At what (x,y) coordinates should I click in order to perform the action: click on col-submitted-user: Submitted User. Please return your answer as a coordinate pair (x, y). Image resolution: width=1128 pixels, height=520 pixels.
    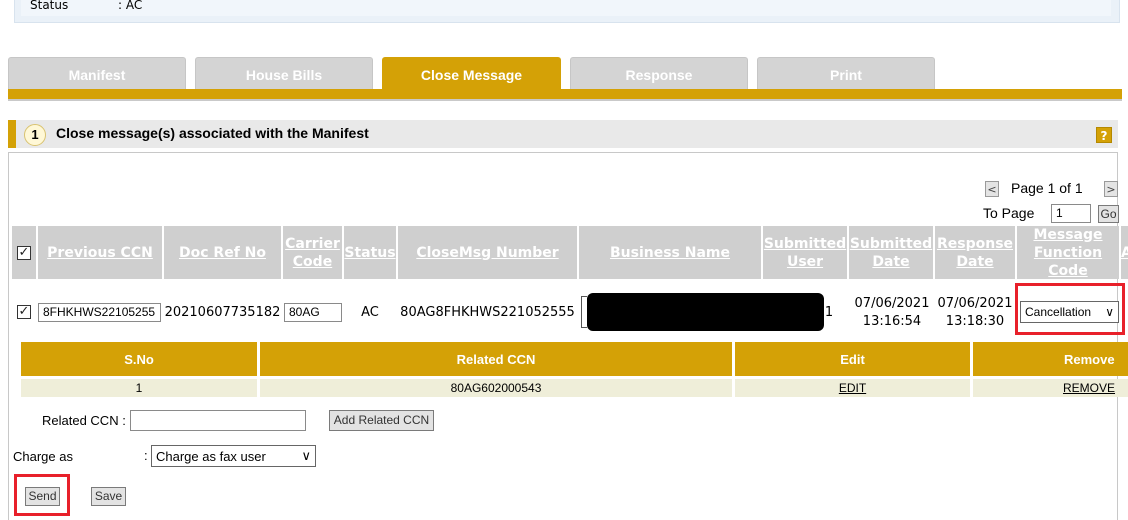
    Looking at the image, I should click on (805, 252).